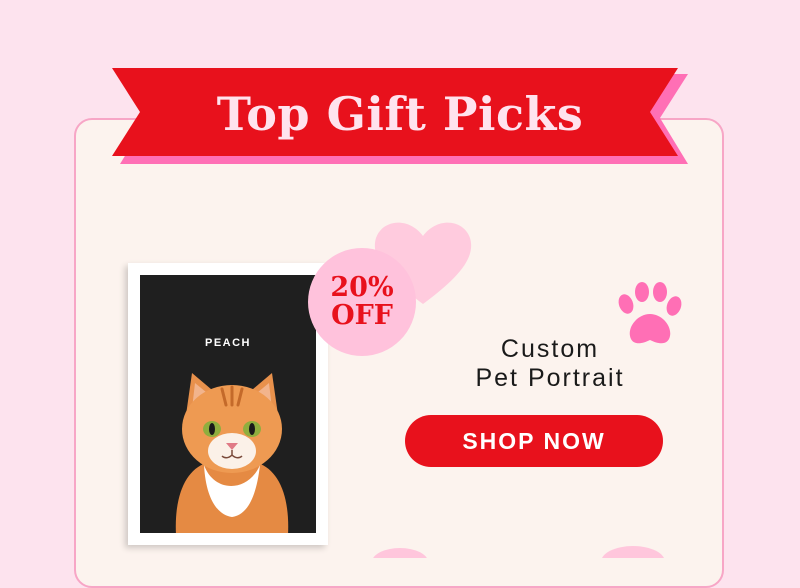  Describe the element at coordinates (550, 378) in the screenshot. I see `product-title-line2: Pet Portrait` at that location.